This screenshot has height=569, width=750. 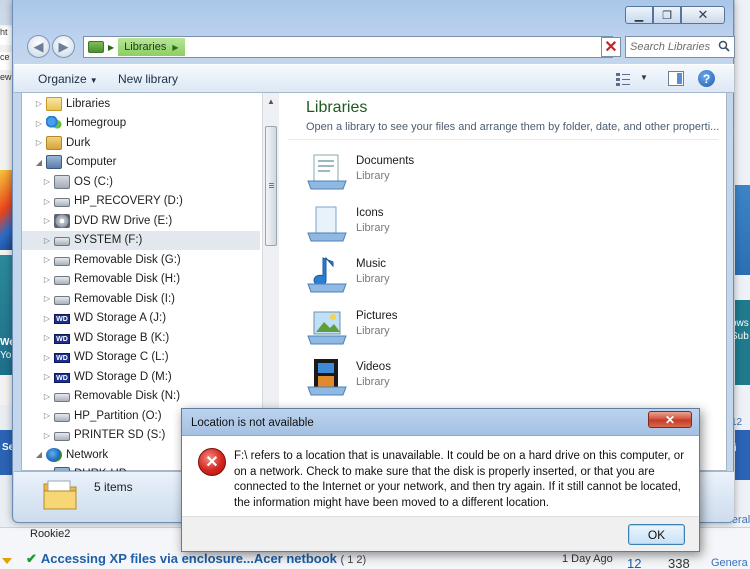 What do you see at coordinates (729, 563) in the screenshot?
I see `forum-label-bottom: Genera` at bounding box center [729, 563].